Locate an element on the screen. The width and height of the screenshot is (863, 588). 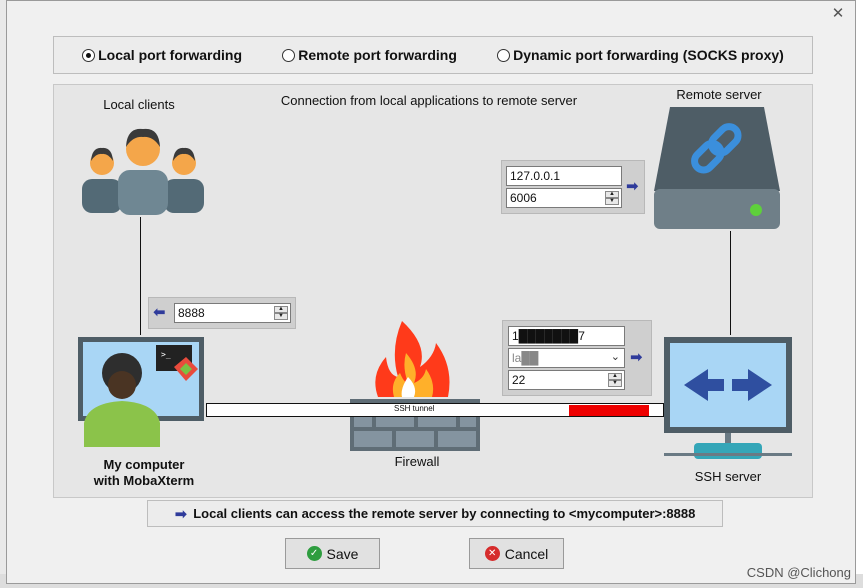
checkmark-icon: ✓ is located at coordinates (314, 553).